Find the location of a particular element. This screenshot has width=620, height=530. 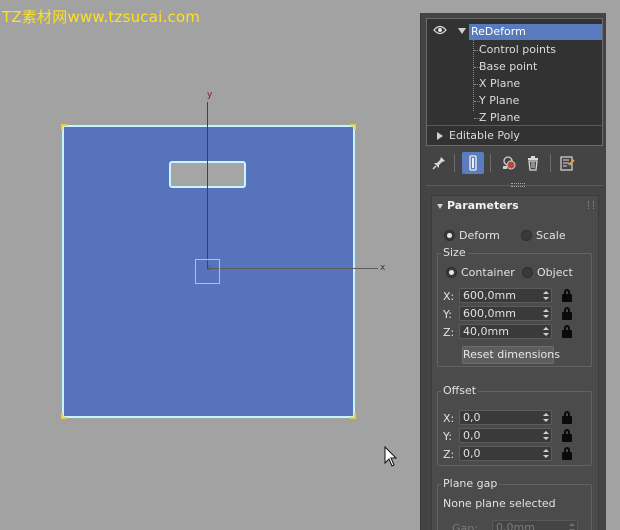

remove-modifier-icon is located at coordinates (533, 163).